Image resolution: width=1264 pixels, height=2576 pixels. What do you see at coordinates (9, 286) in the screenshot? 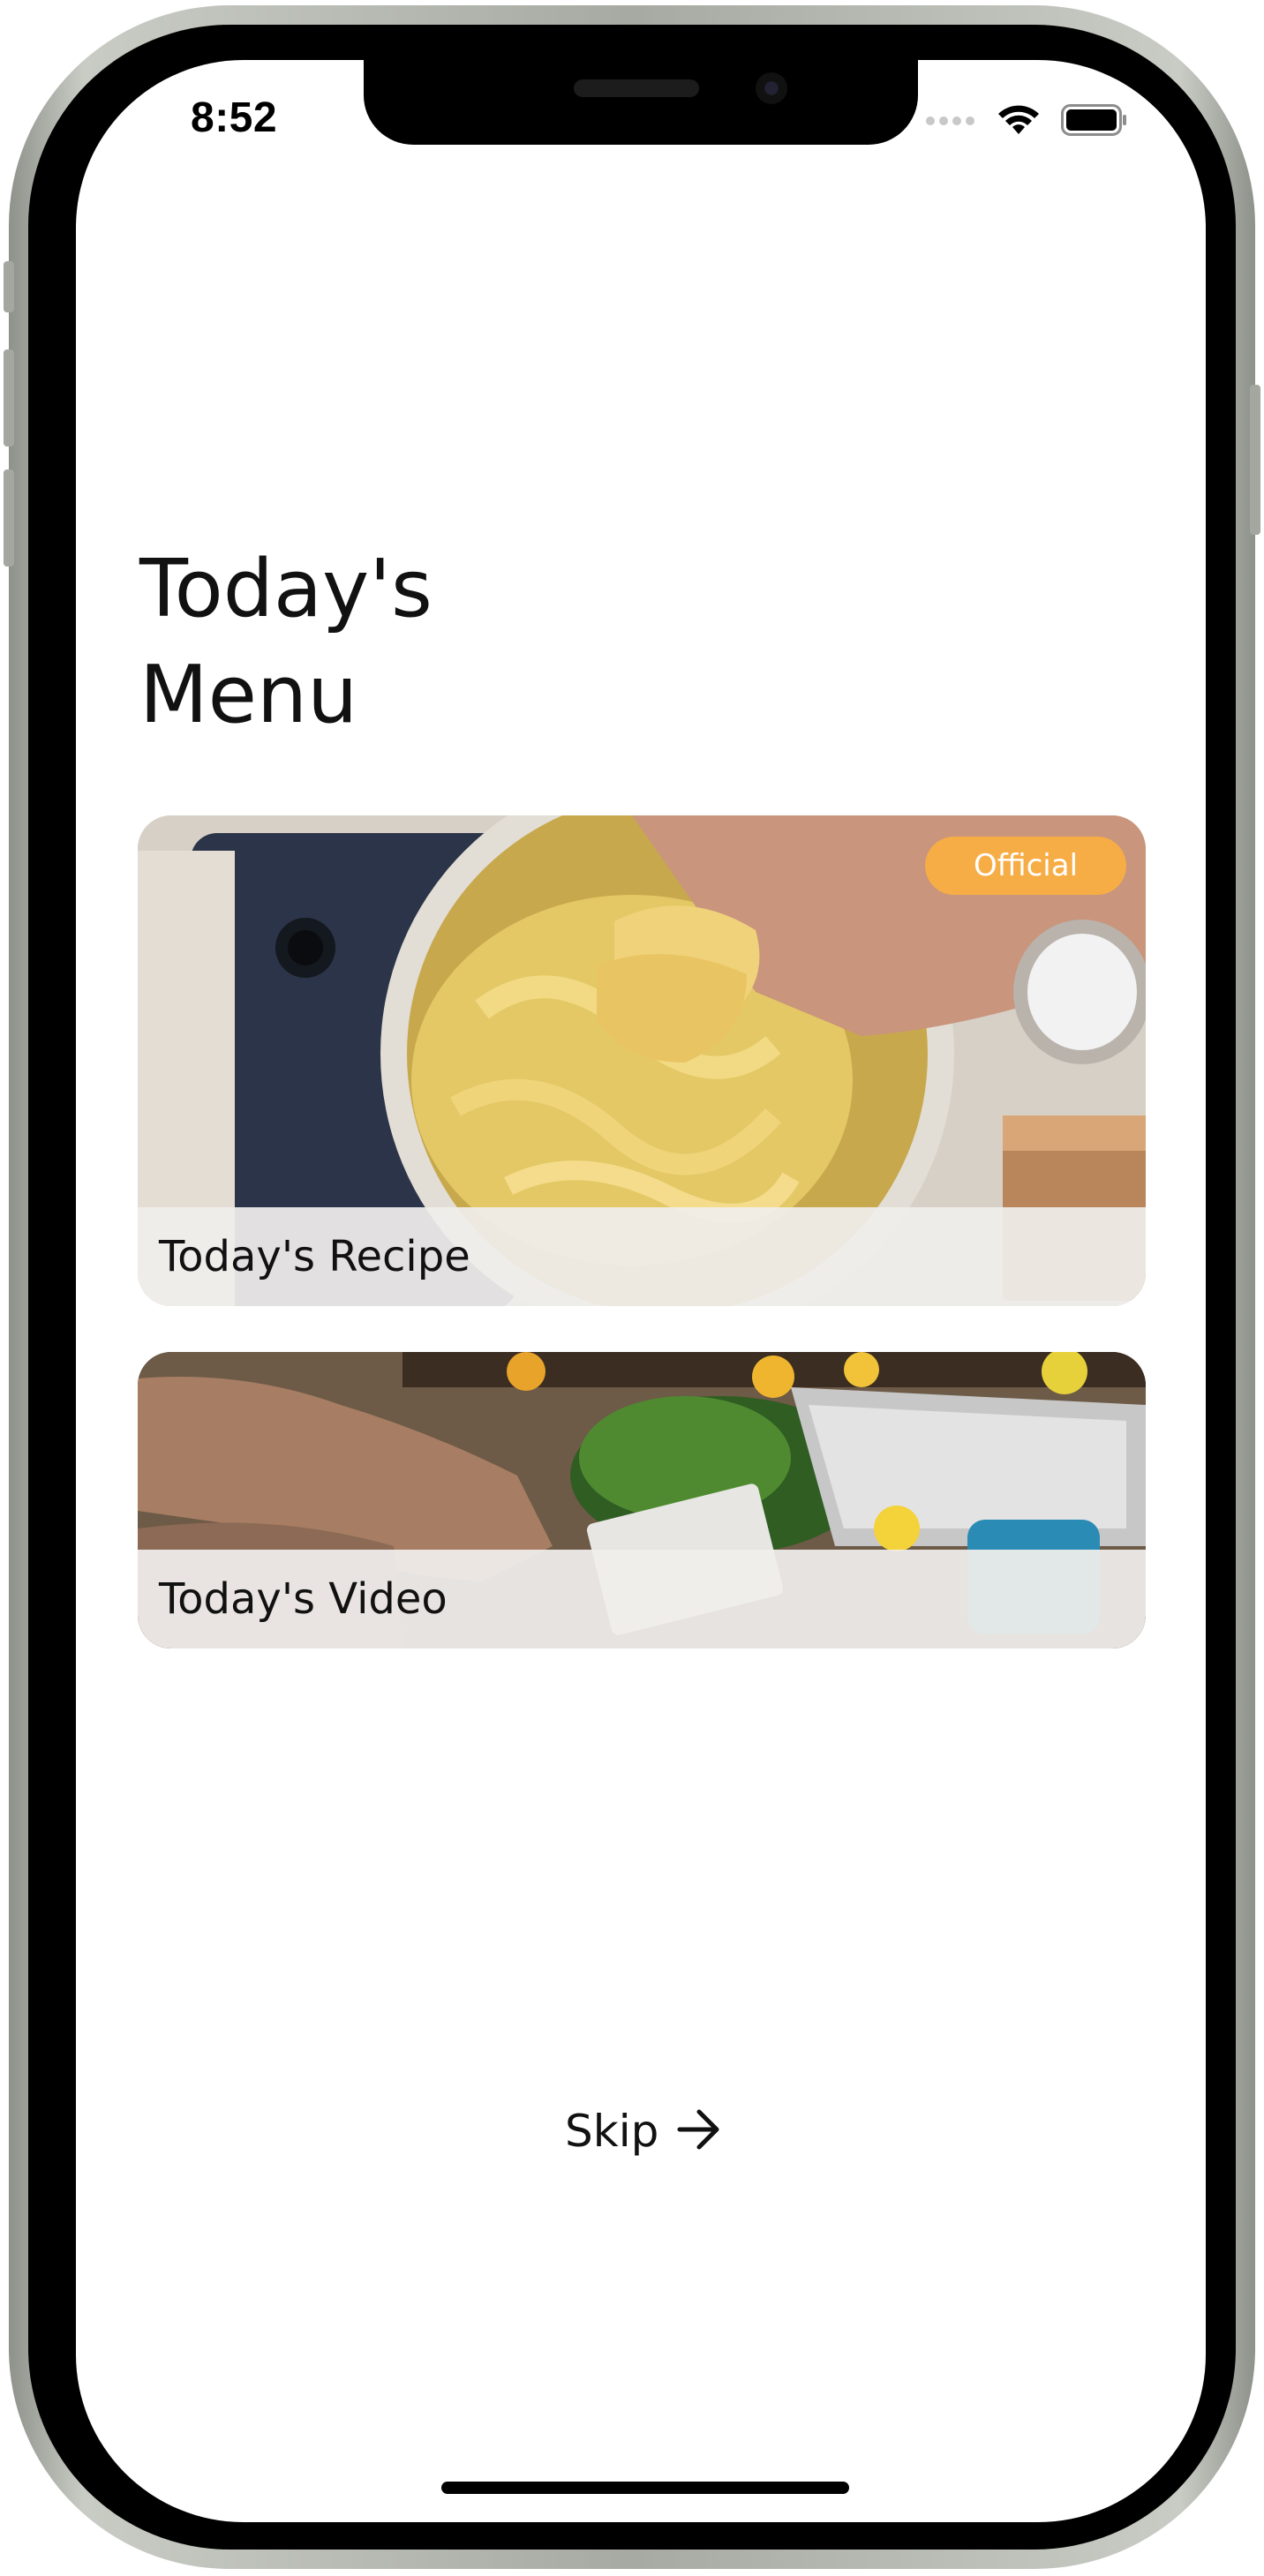
I see `ringer-switch` at bounding box center [9, 286].